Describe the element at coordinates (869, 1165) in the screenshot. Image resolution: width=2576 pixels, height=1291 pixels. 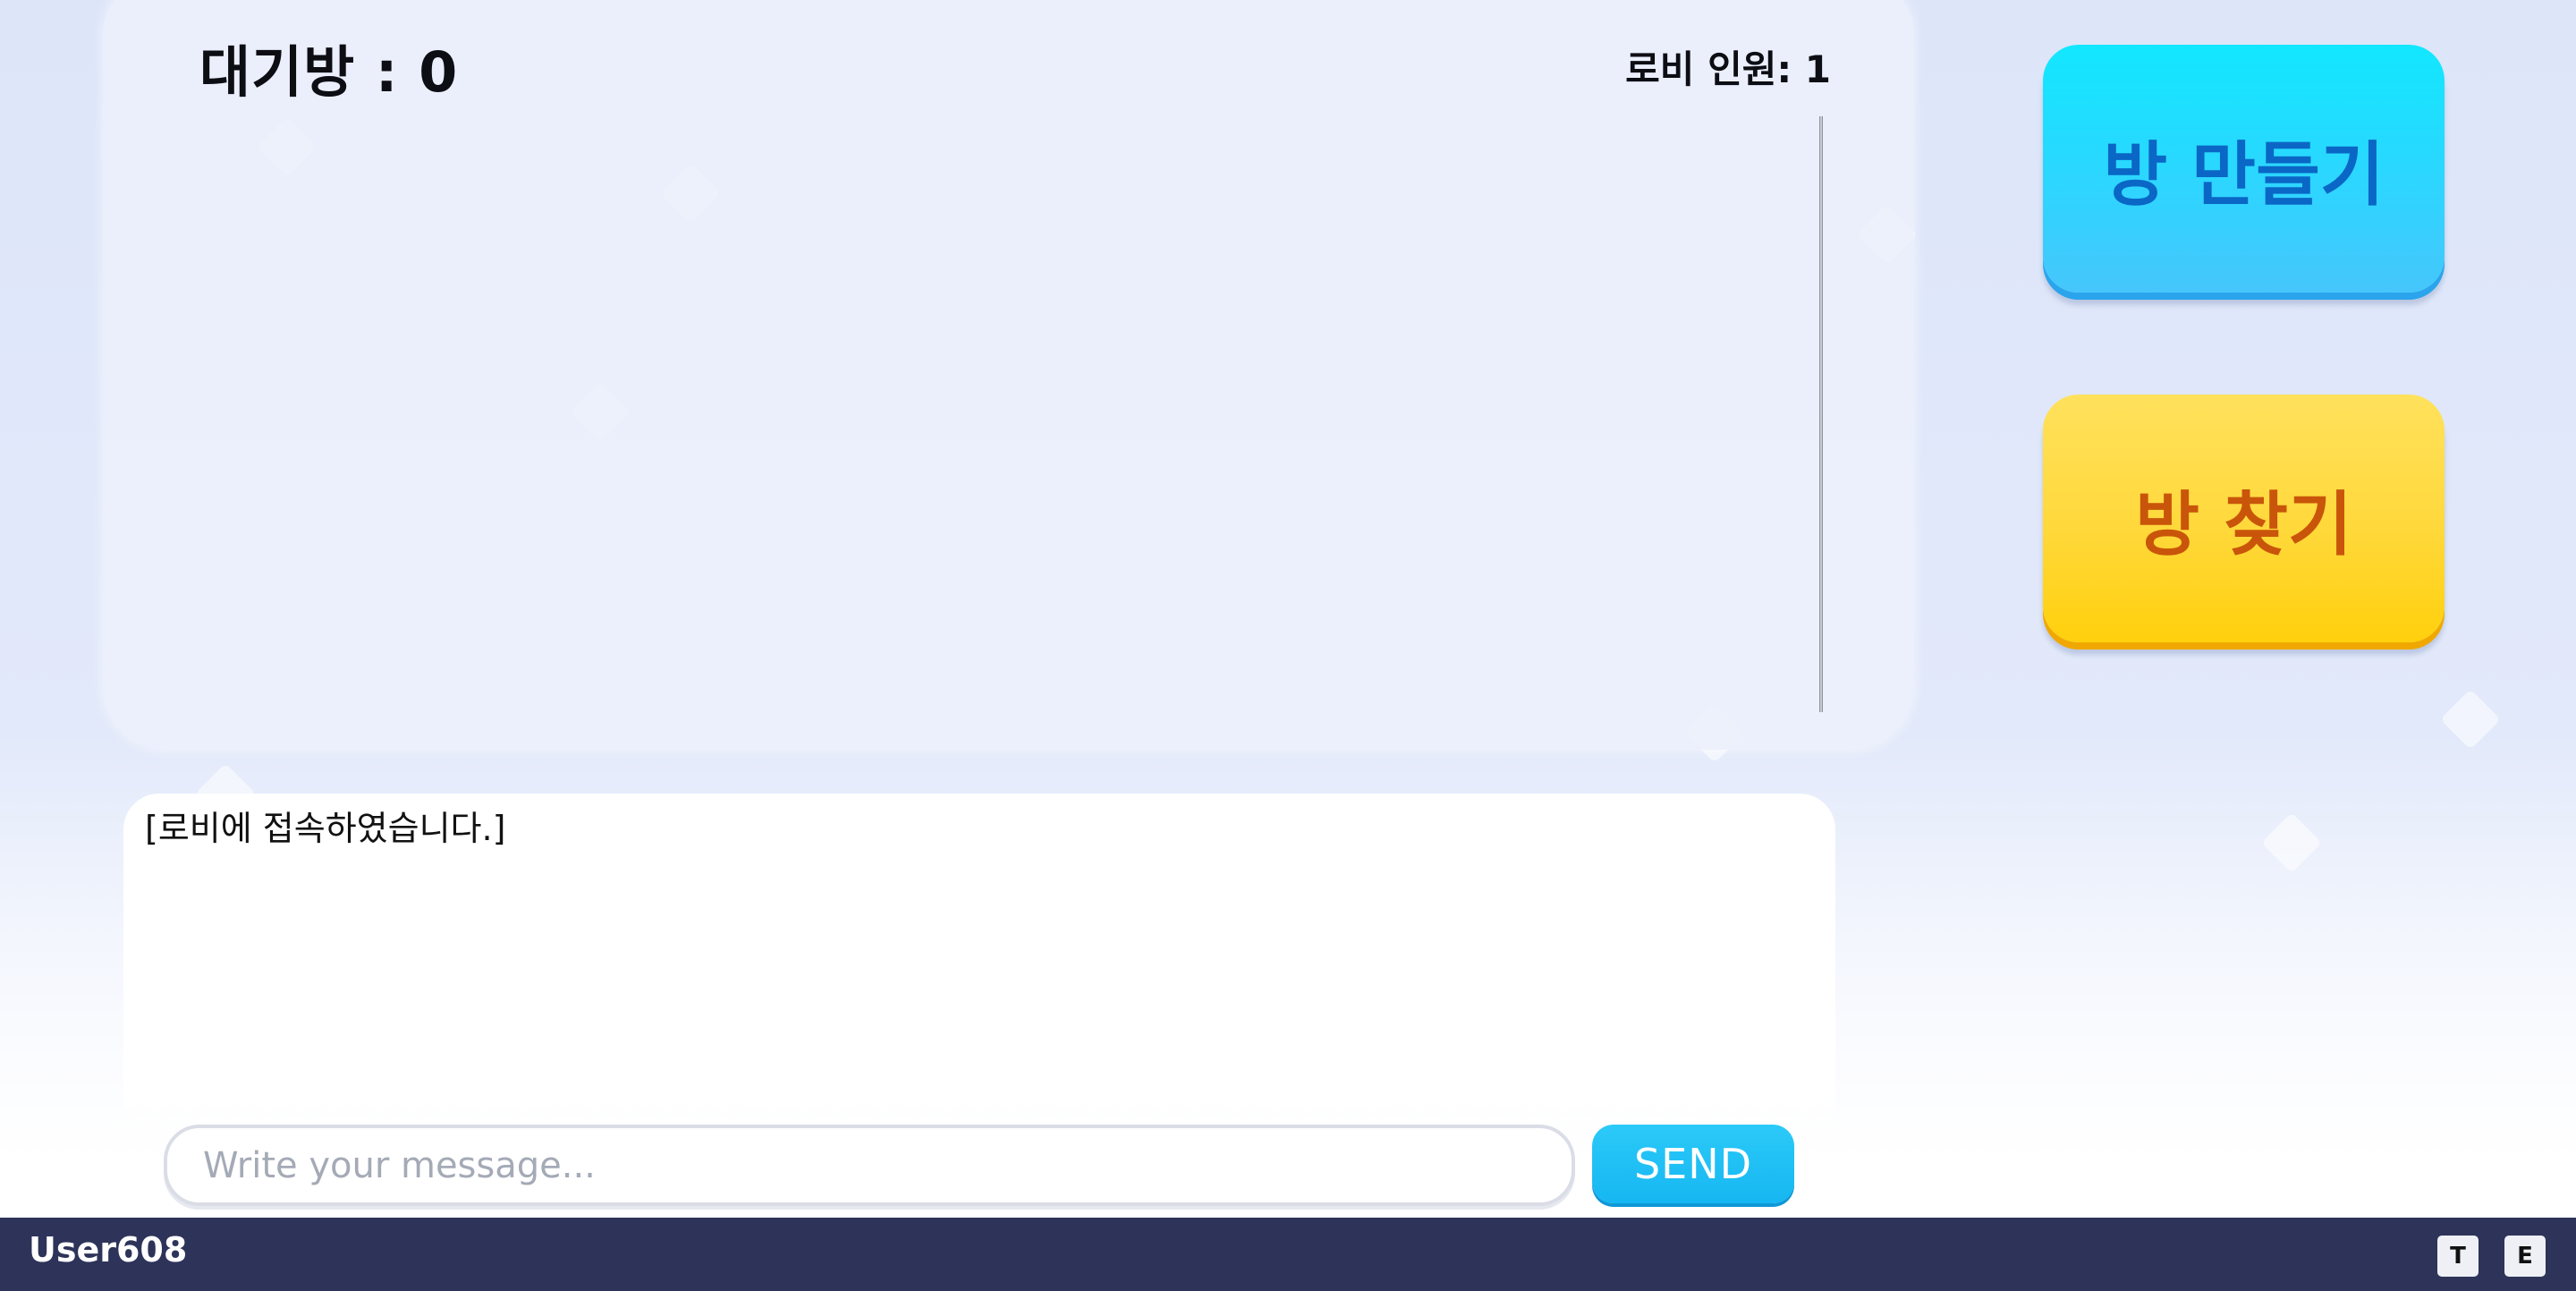
I see `message-input` at that location.